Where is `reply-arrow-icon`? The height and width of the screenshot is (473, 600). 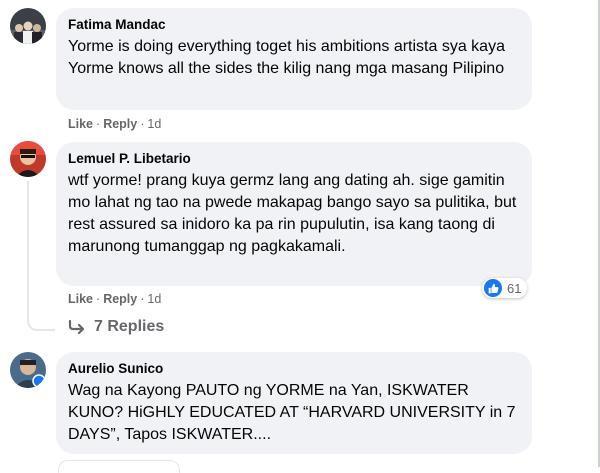 reply-arrow-icon is located at coordinates (76, 327).